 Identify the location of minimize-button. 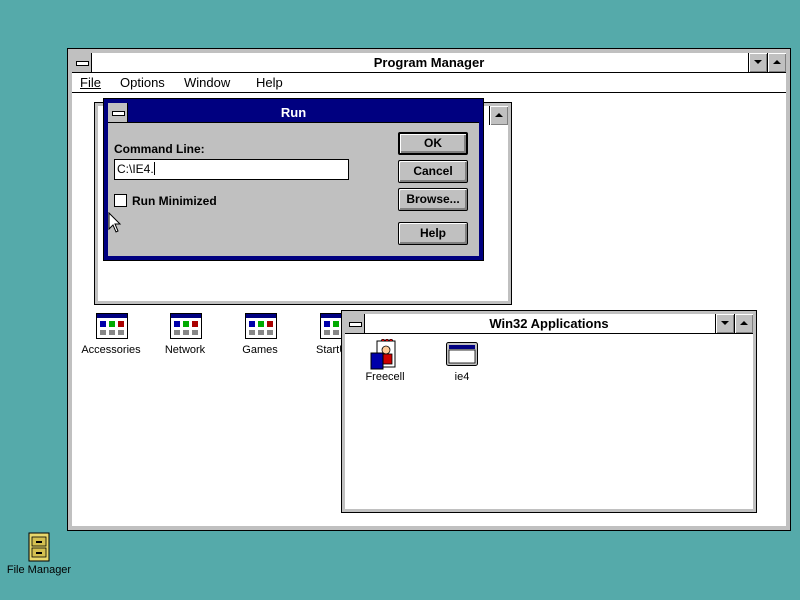
(757, 62).